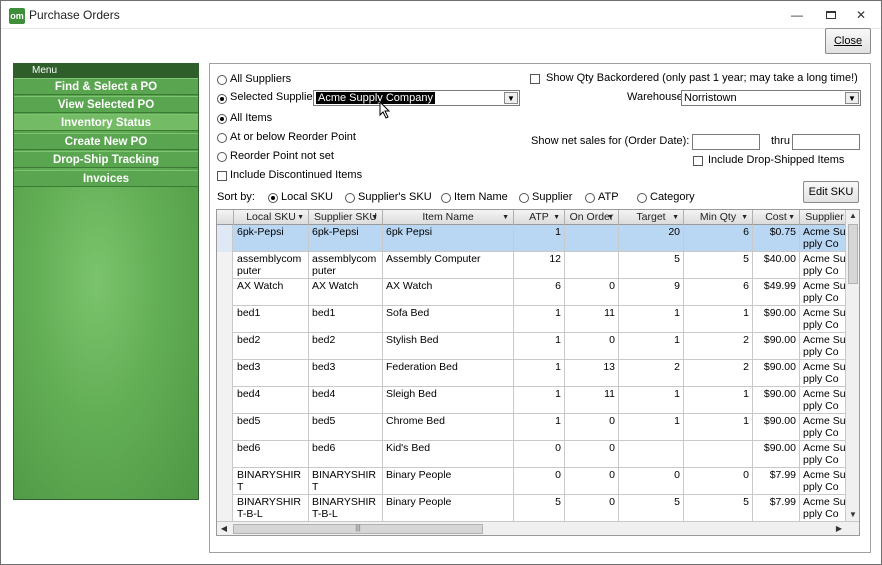 This screenshot has width=882, height=565. What do you see at coordinates (853, 216) in the screenshot?
I see `scroll-up-icon: ▲` at bounding box center [853, 216].